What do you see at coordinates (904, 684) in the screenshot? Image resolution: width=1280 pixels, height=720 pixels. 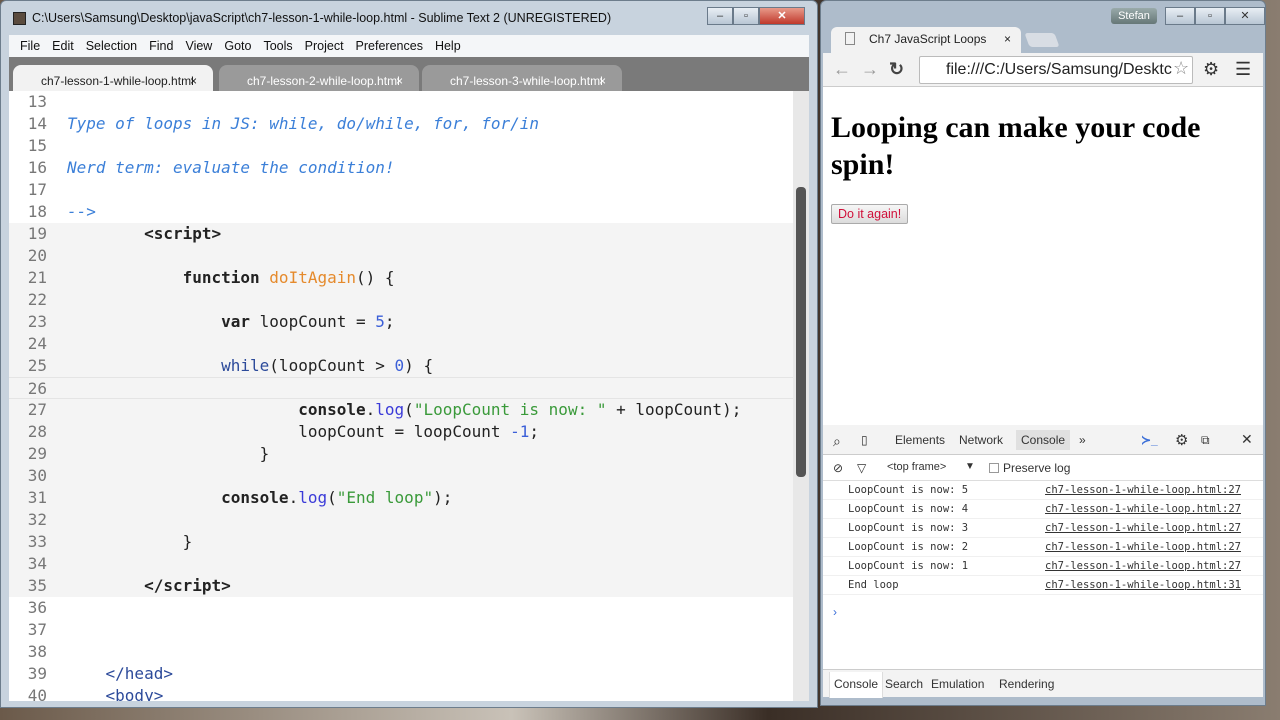 I see `drawer-tab-search: Search` at bounding box center [904, 684].